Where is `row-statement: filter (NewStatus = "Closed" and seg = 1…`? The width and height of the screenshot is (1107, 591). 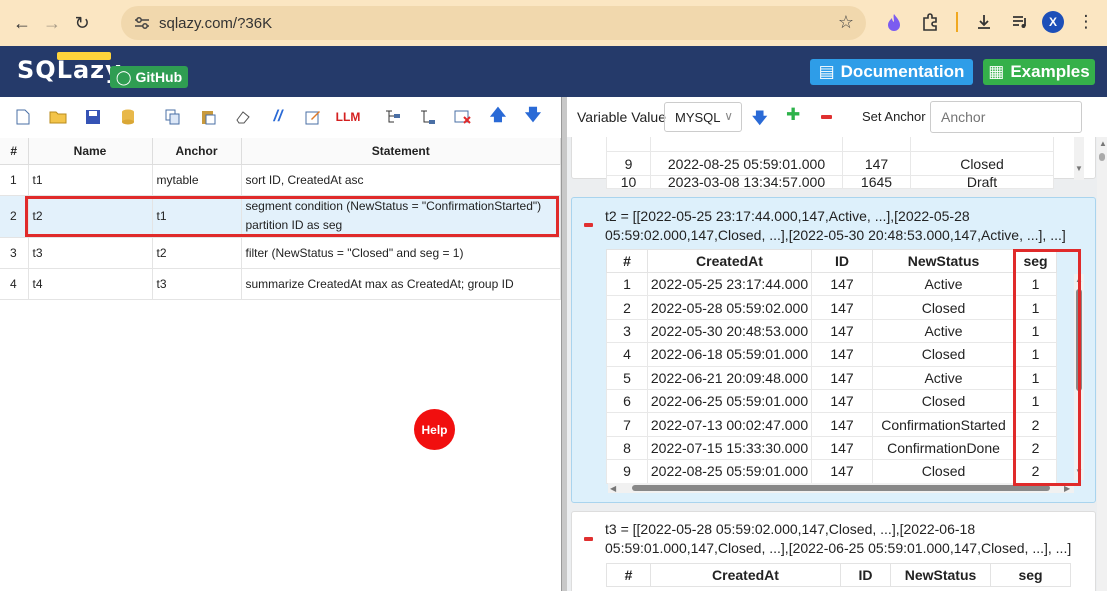
row-statement: filter (NewStatus = "Closed" and seg = 1… is located at coordinates (401, 253).